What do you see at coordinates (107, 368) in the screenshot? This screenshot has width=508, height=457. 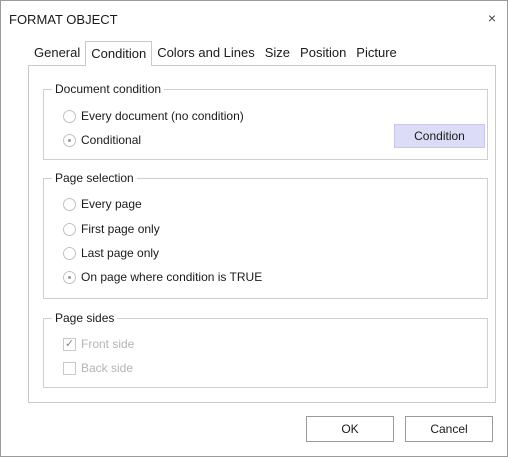 I see `checkbox-label: Back side` at bounding box center [107, 368].